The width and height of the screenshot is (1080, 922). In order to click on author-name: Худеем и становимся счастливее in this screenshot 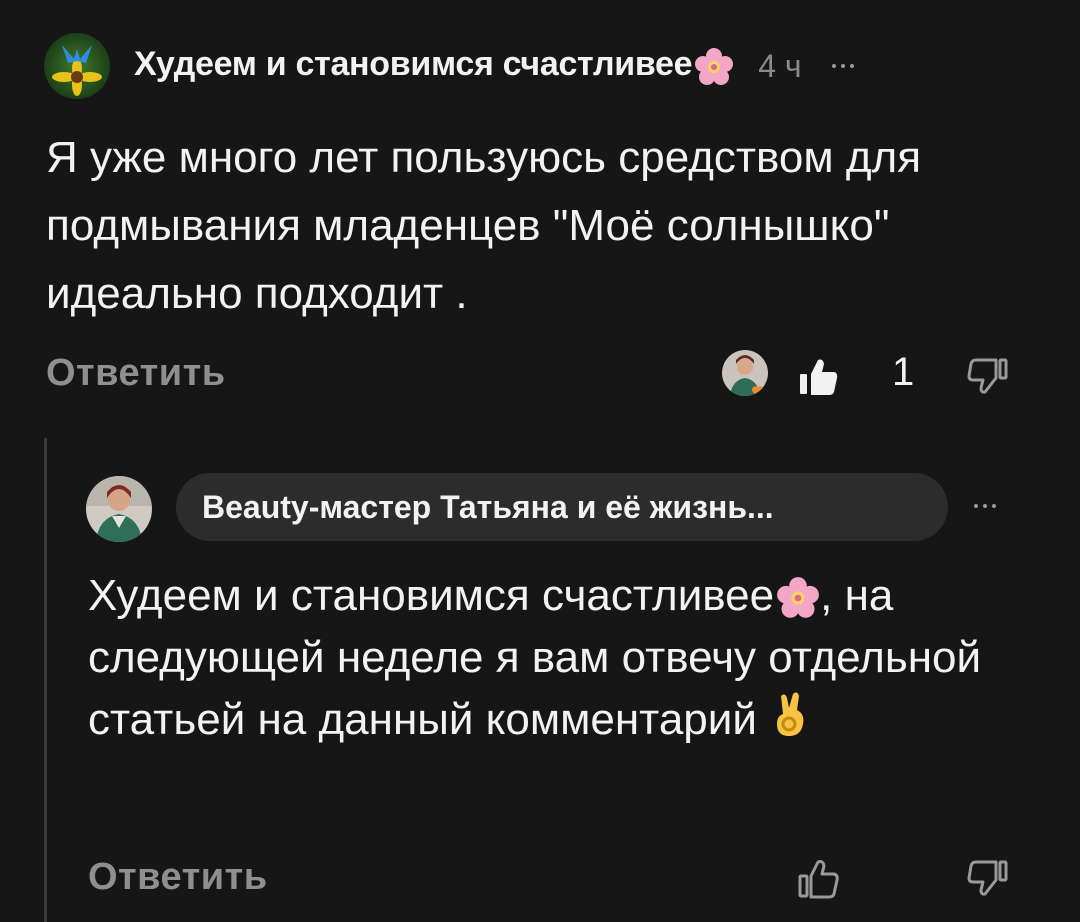, I will do `click(434, 65)`.